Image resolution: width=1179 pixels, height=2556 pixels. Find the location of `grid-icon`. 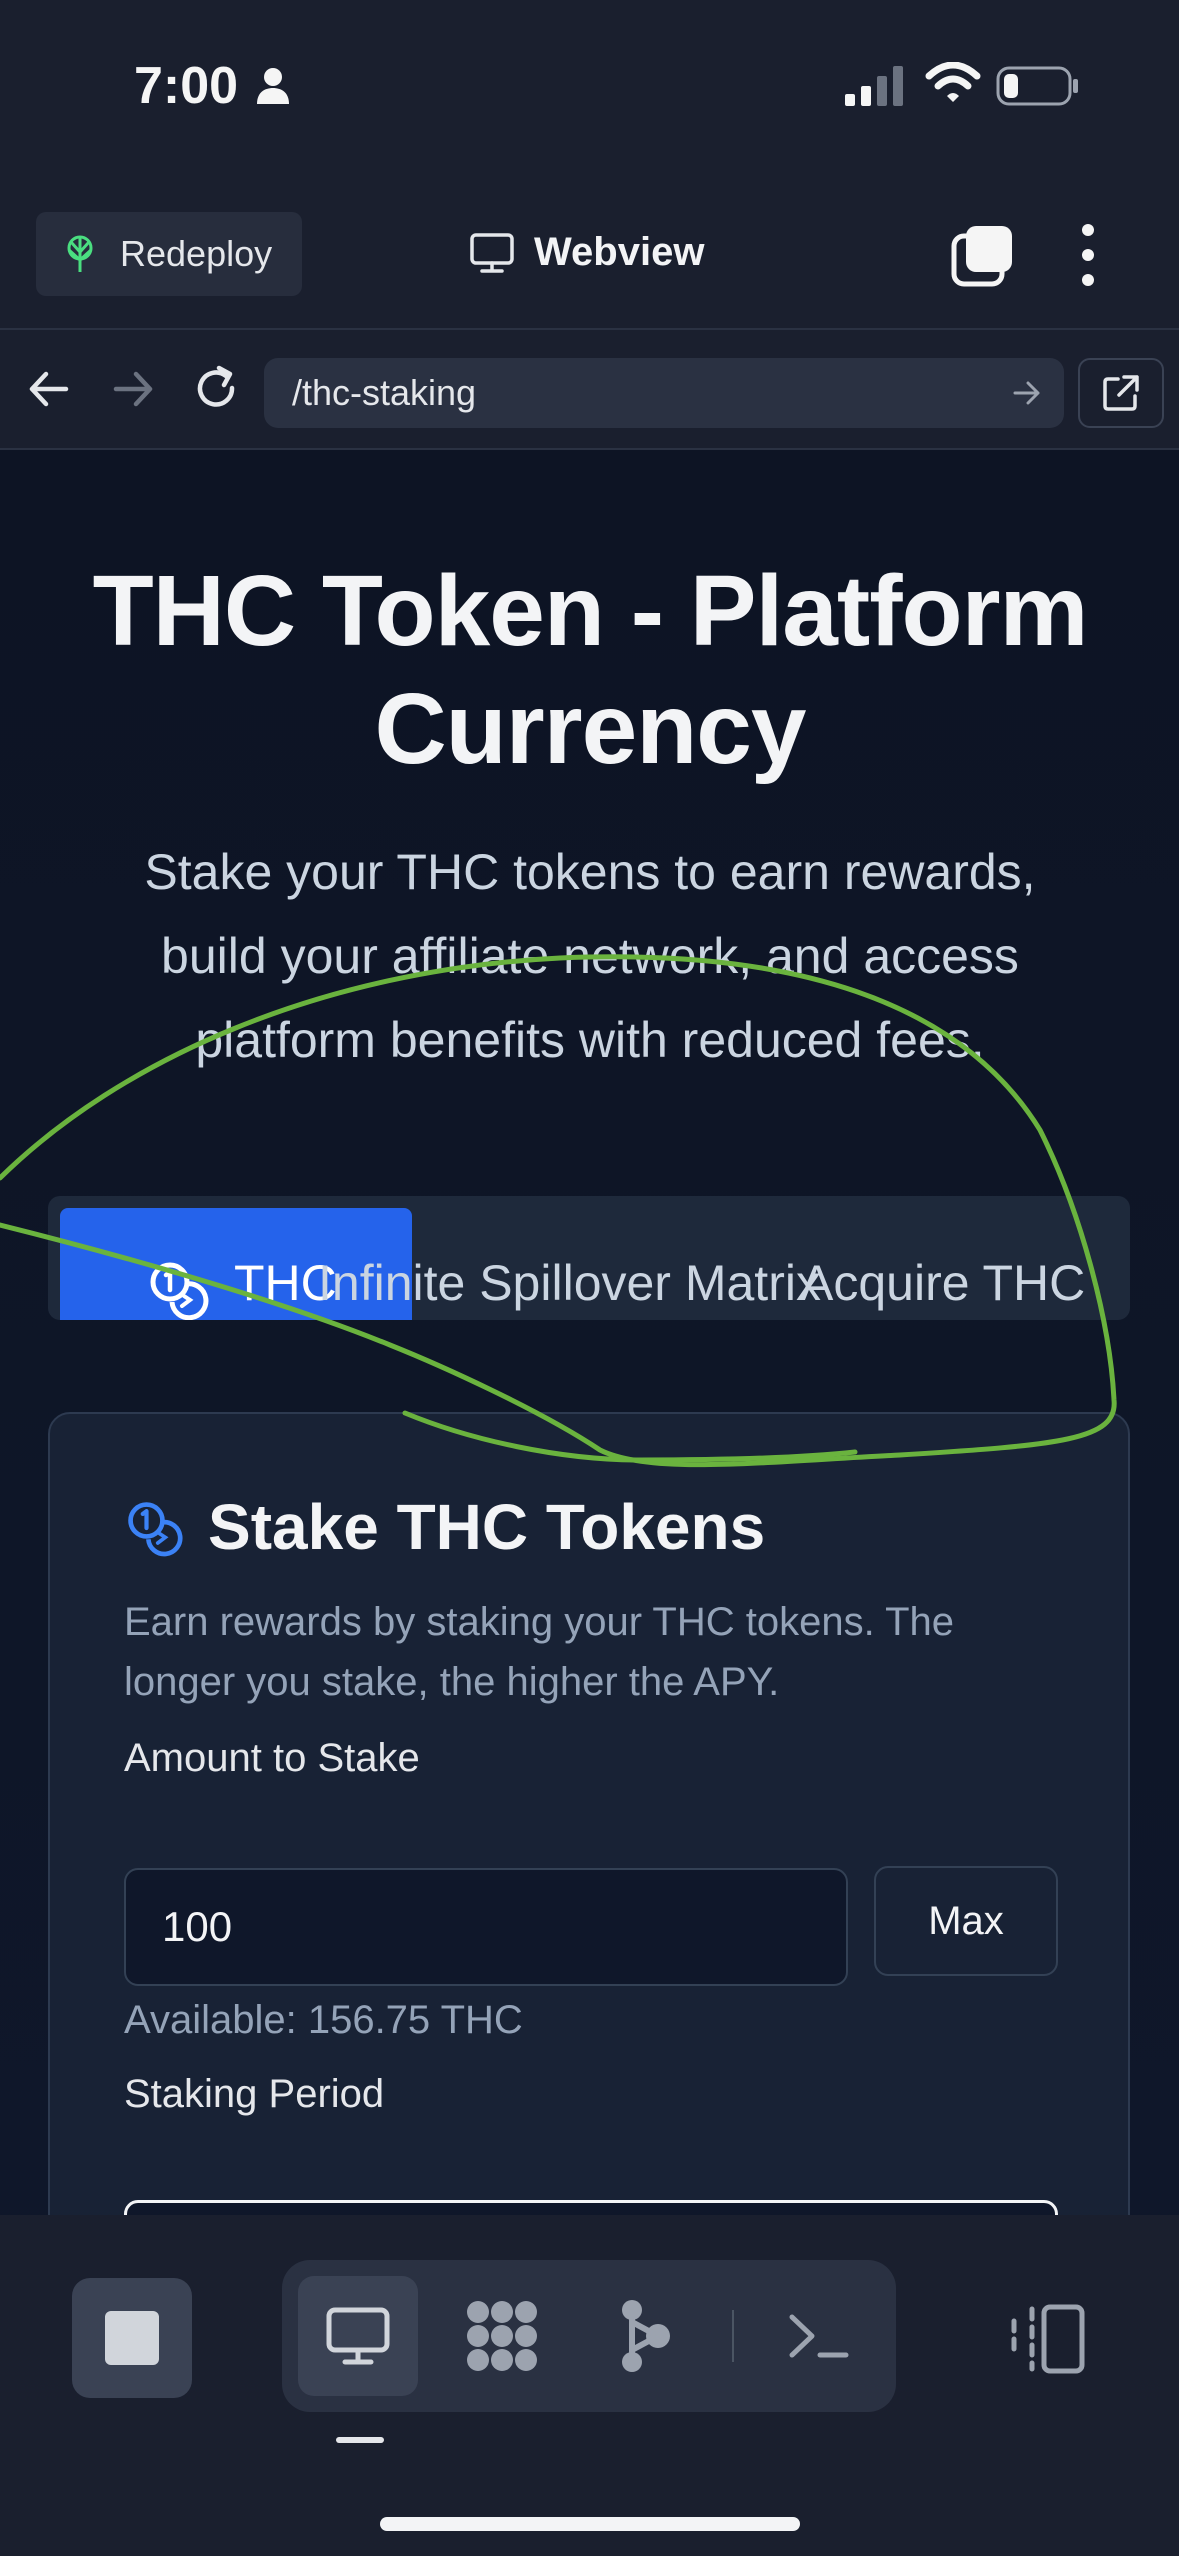

grid-icon is located at coordinates (502, 2336).